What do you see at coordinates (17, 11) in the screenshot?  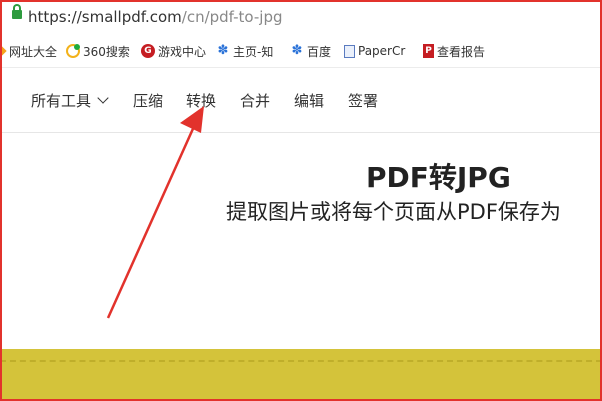 I see `lock-icon` at bounding box center [17, 11].